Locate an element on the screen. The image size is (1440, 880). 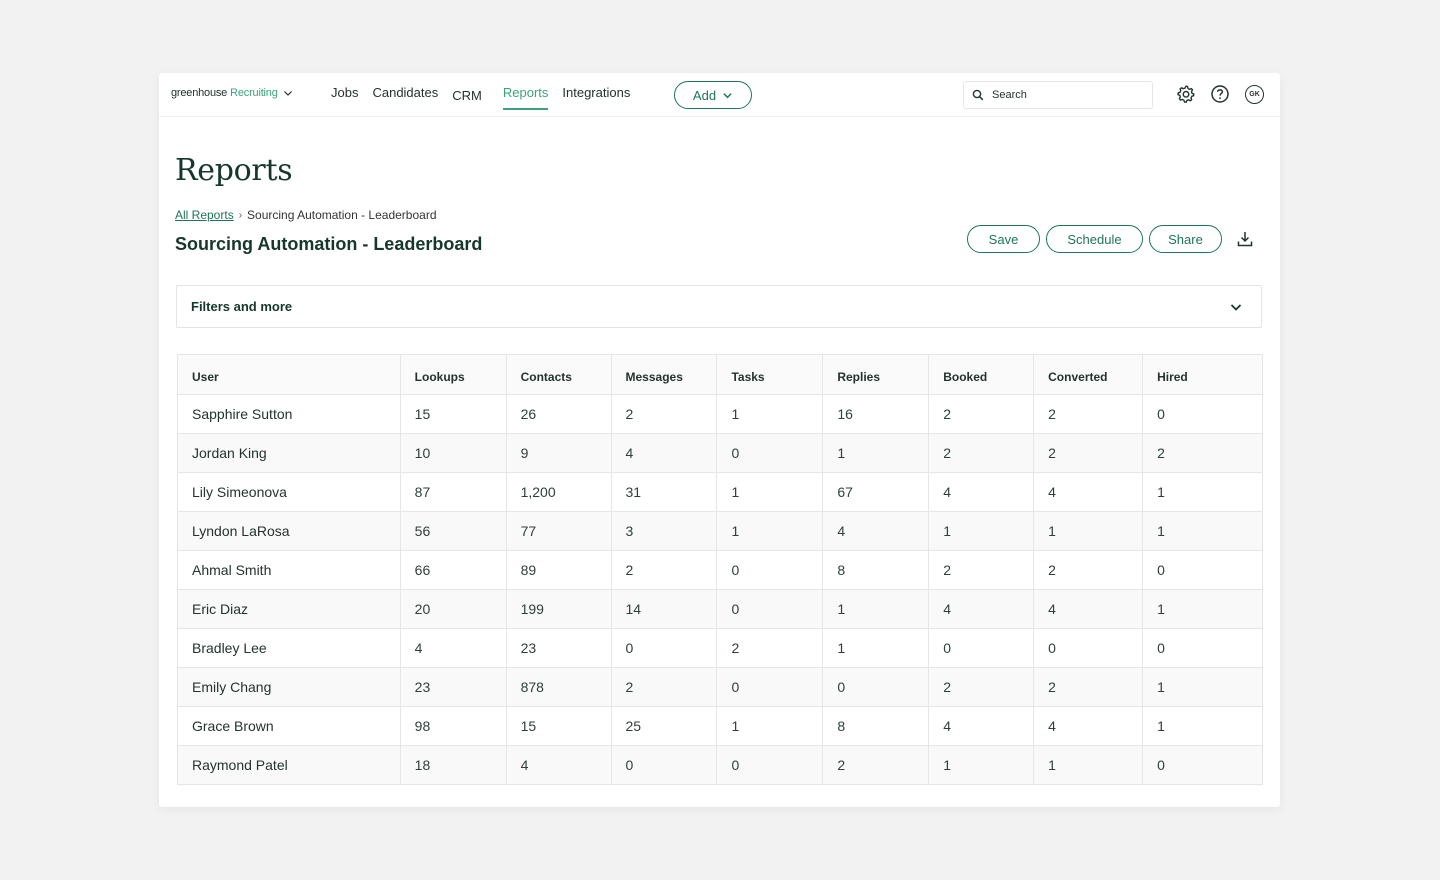
cell-user: Bradley Lee is located at coordinates (289, 648).